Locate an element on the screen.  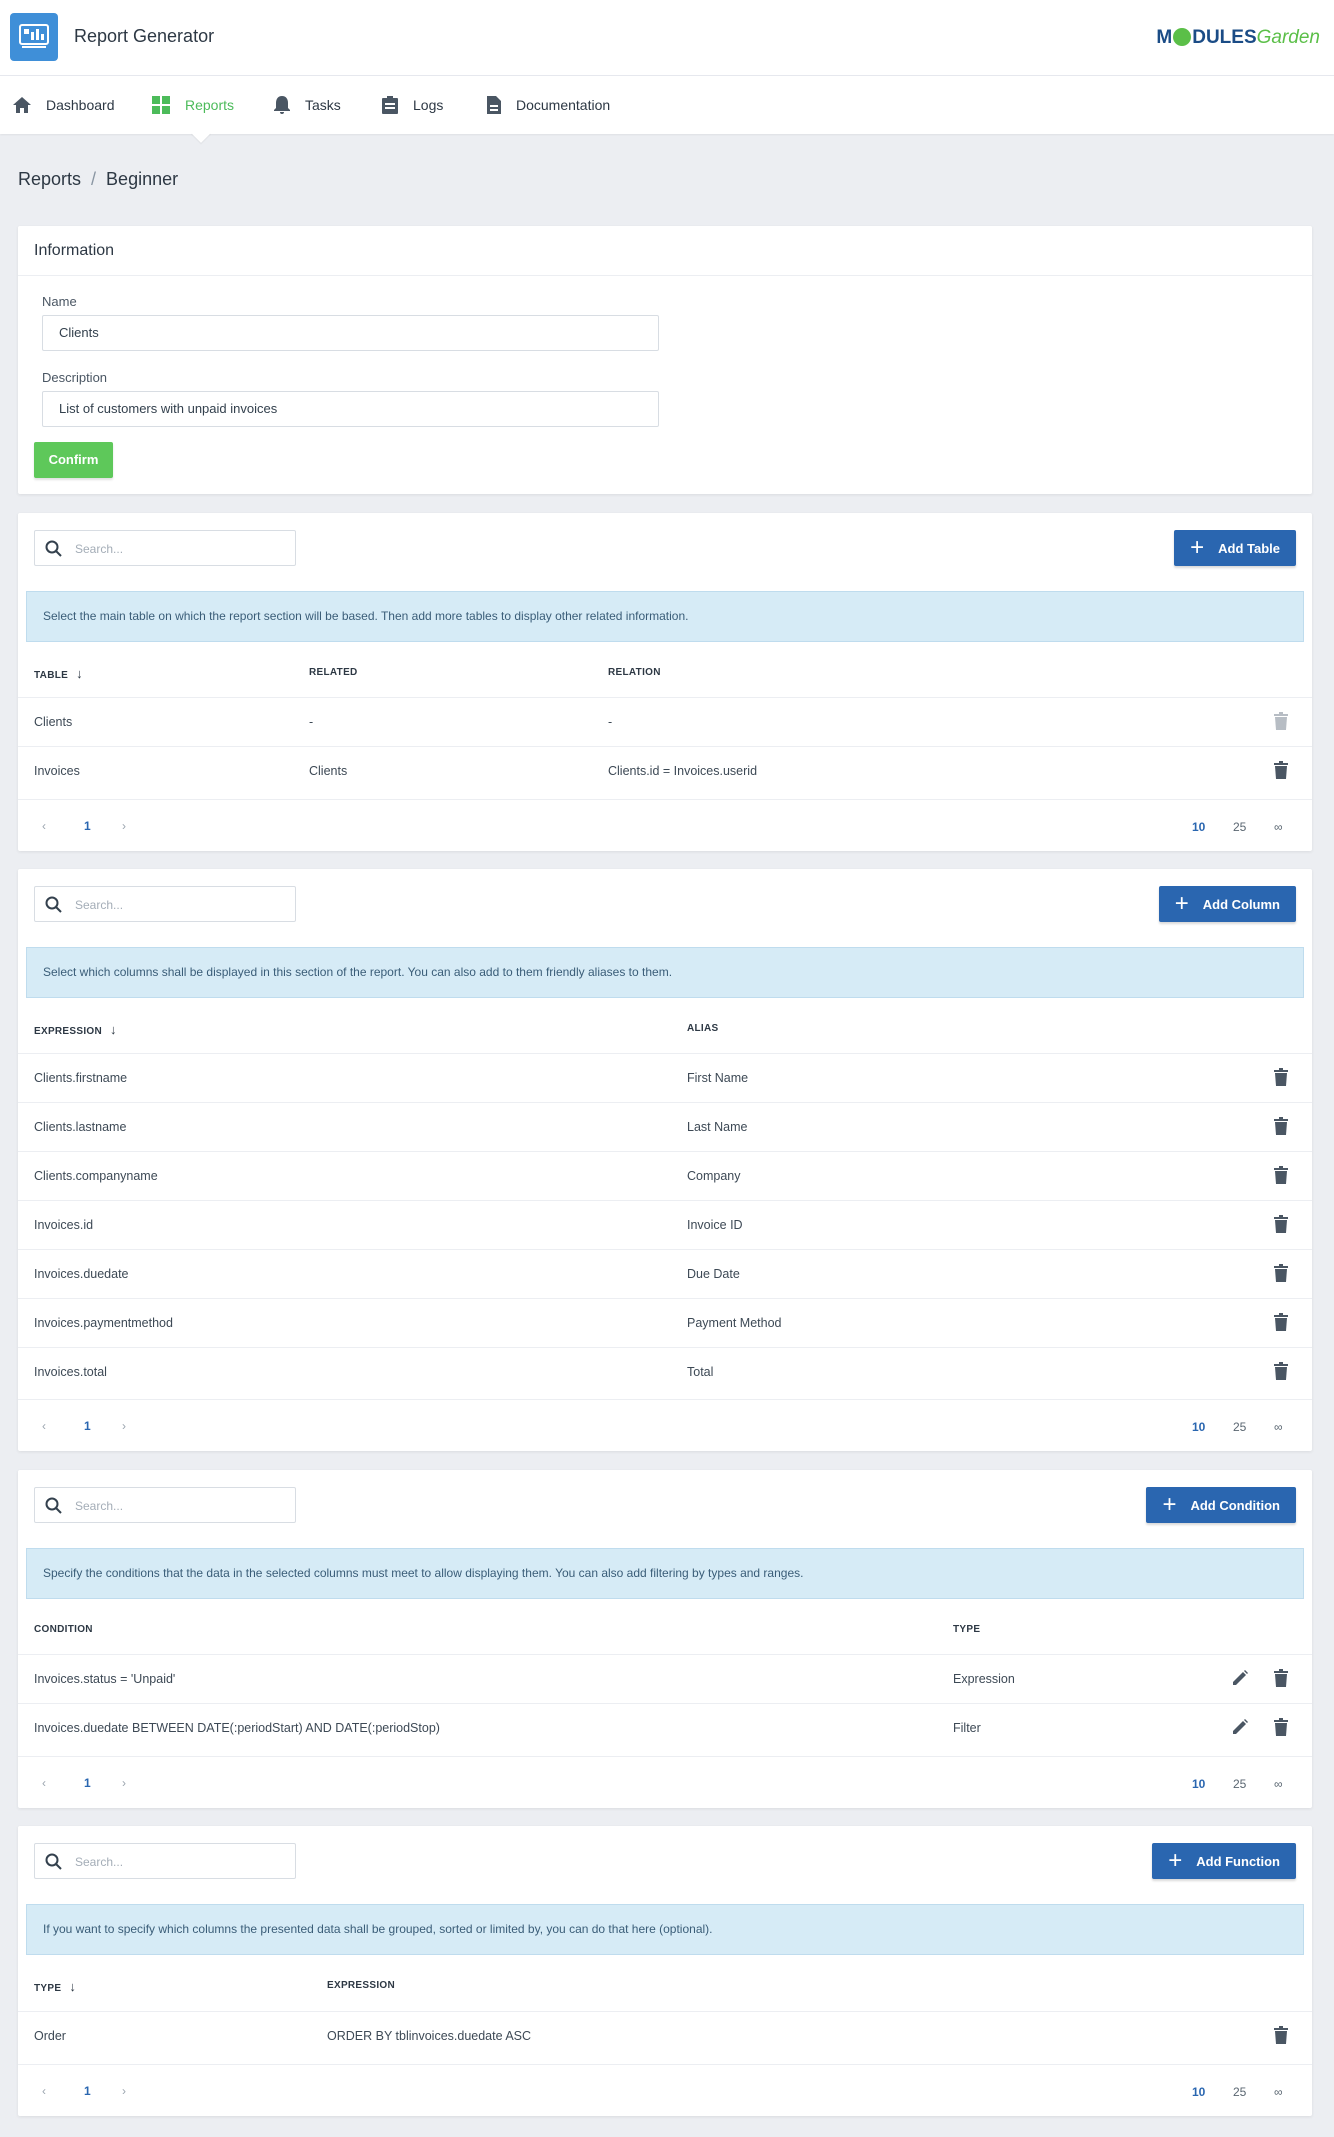
col-header-type: TYPE is located at coordinates (967, 1629).